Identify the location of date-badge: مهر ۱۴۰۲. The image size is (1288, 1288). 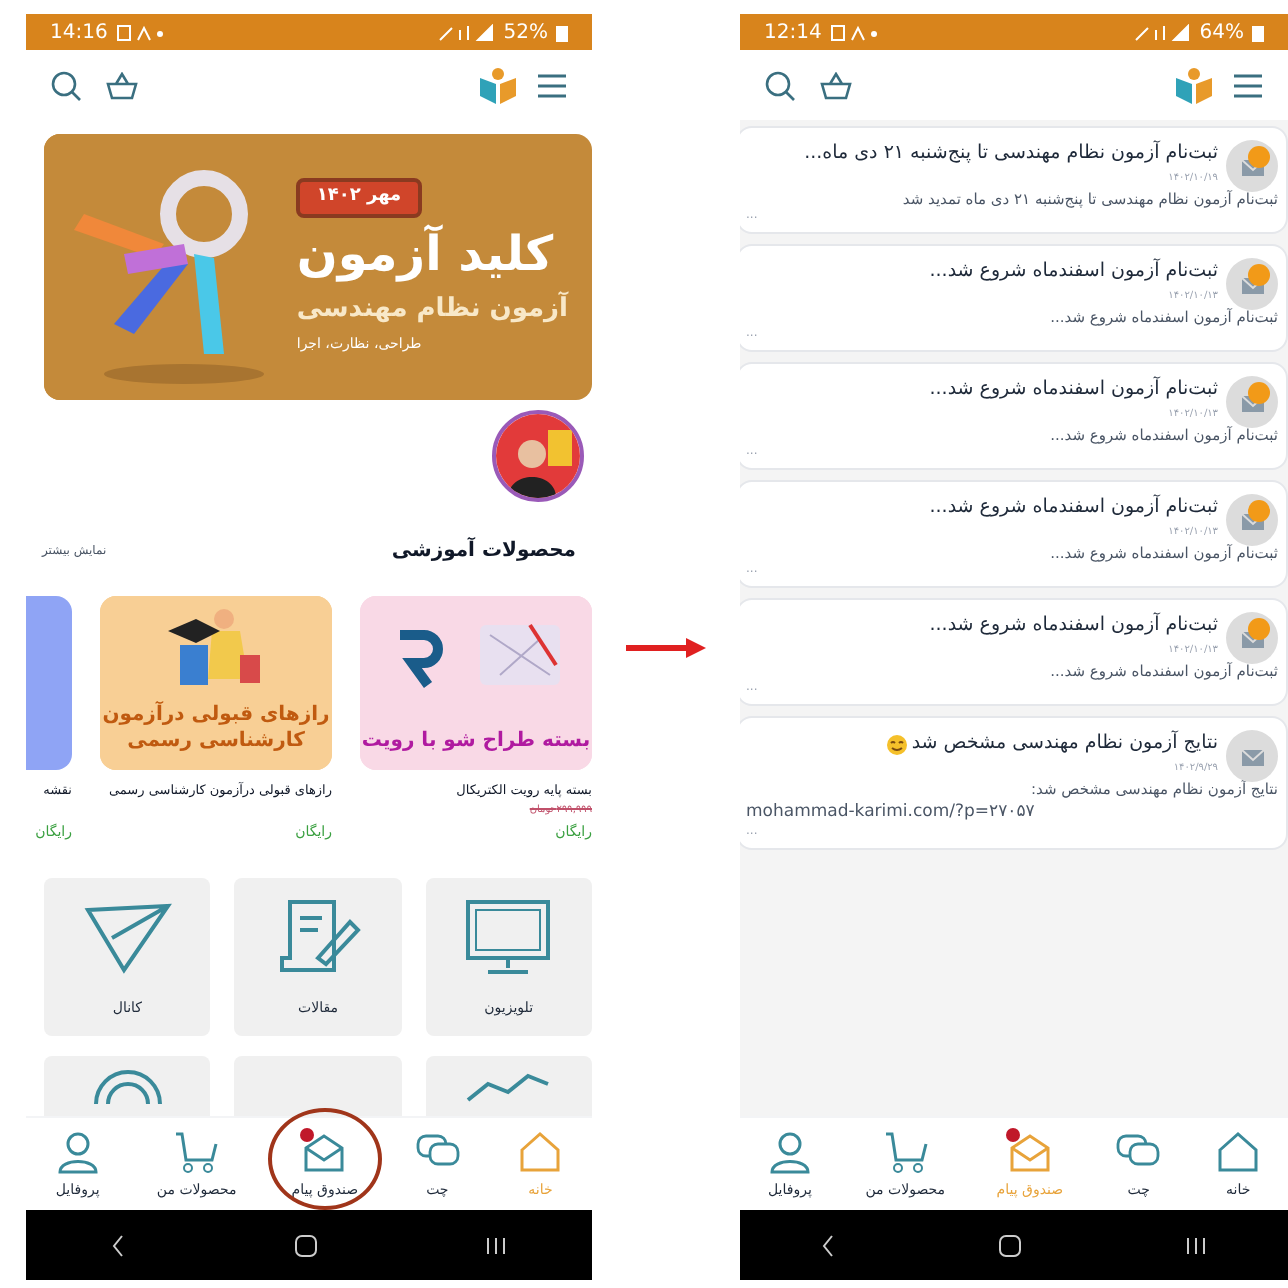
(359, 197).